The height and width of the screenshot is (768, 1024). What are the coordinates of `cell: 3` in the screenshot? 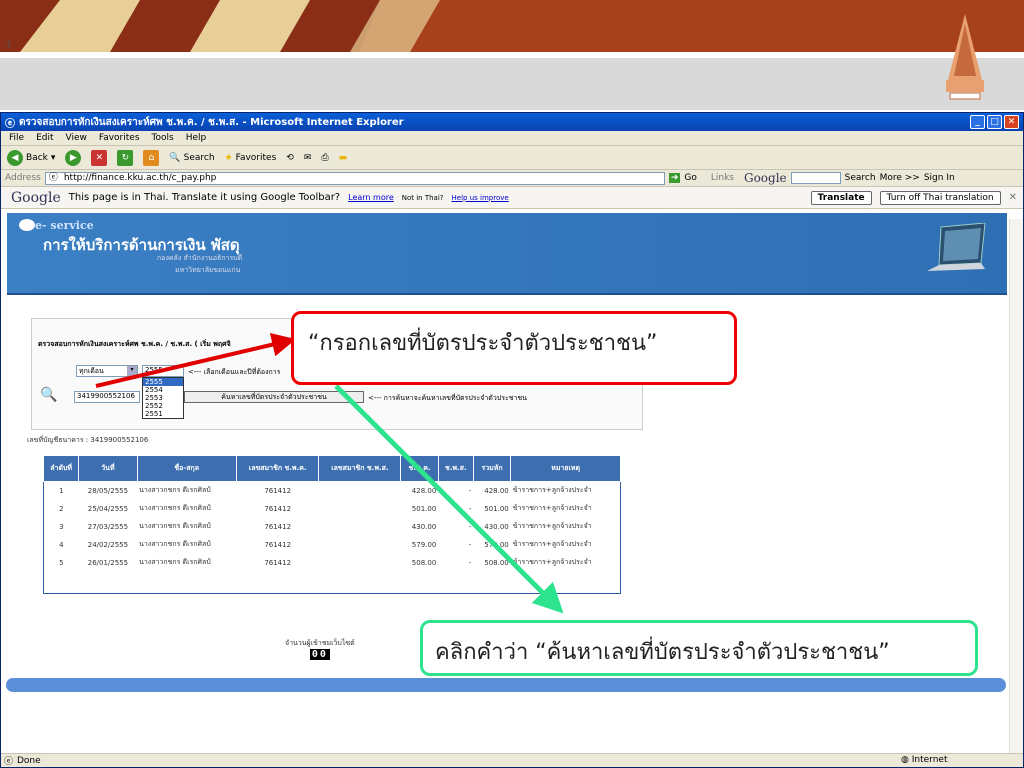 It's located at (61, 526).